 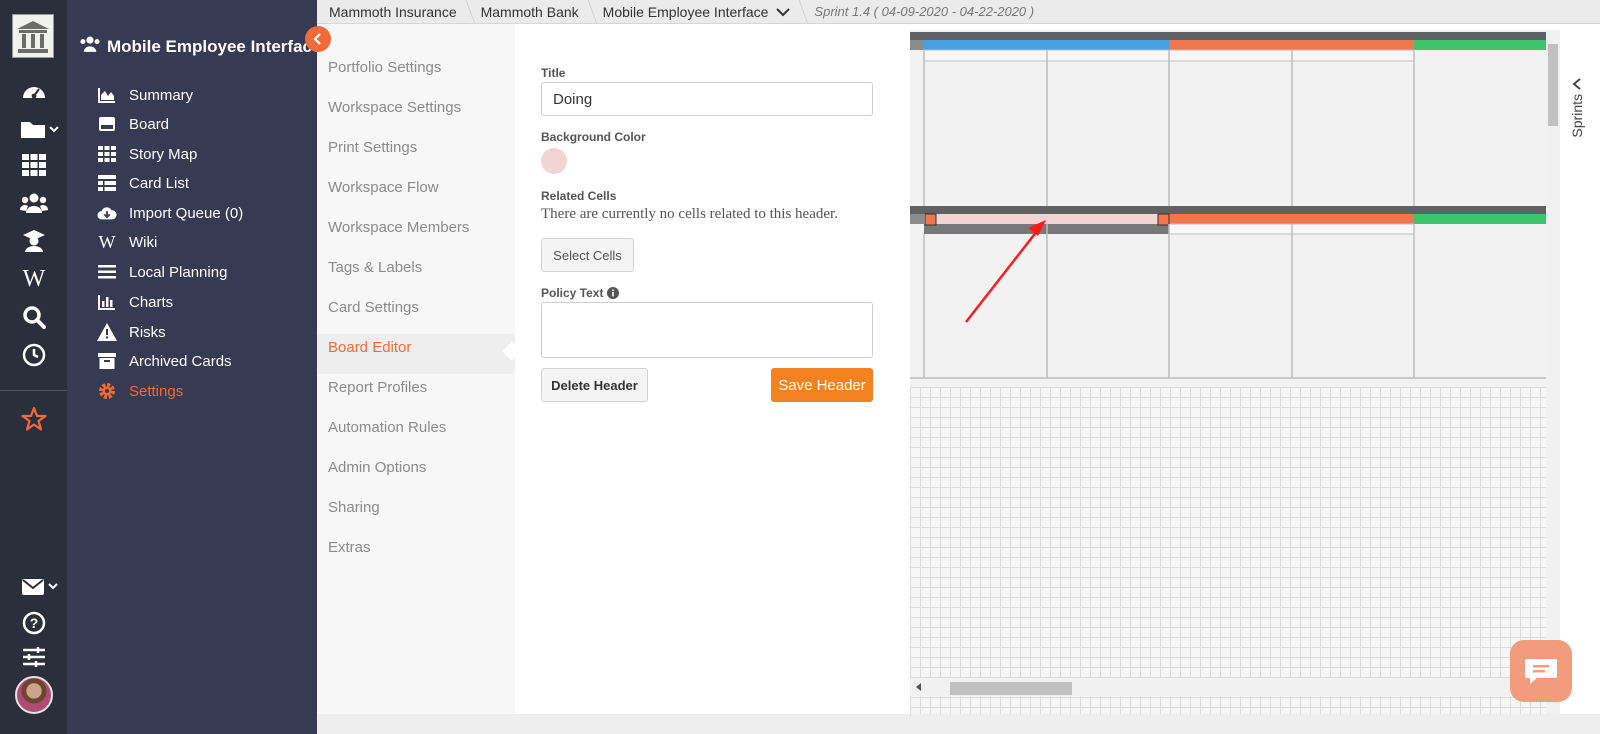 What do you see at coordinates (164, 361) in the screenshot?
I see `nav-item-archived-cards: Archived Cards` at bounding box center [164, 361].